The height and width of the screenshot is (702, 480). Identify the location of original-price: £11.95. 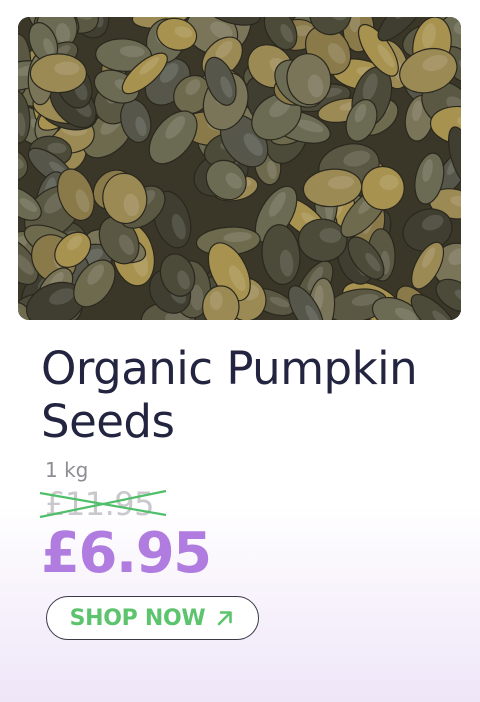
(99, 504).